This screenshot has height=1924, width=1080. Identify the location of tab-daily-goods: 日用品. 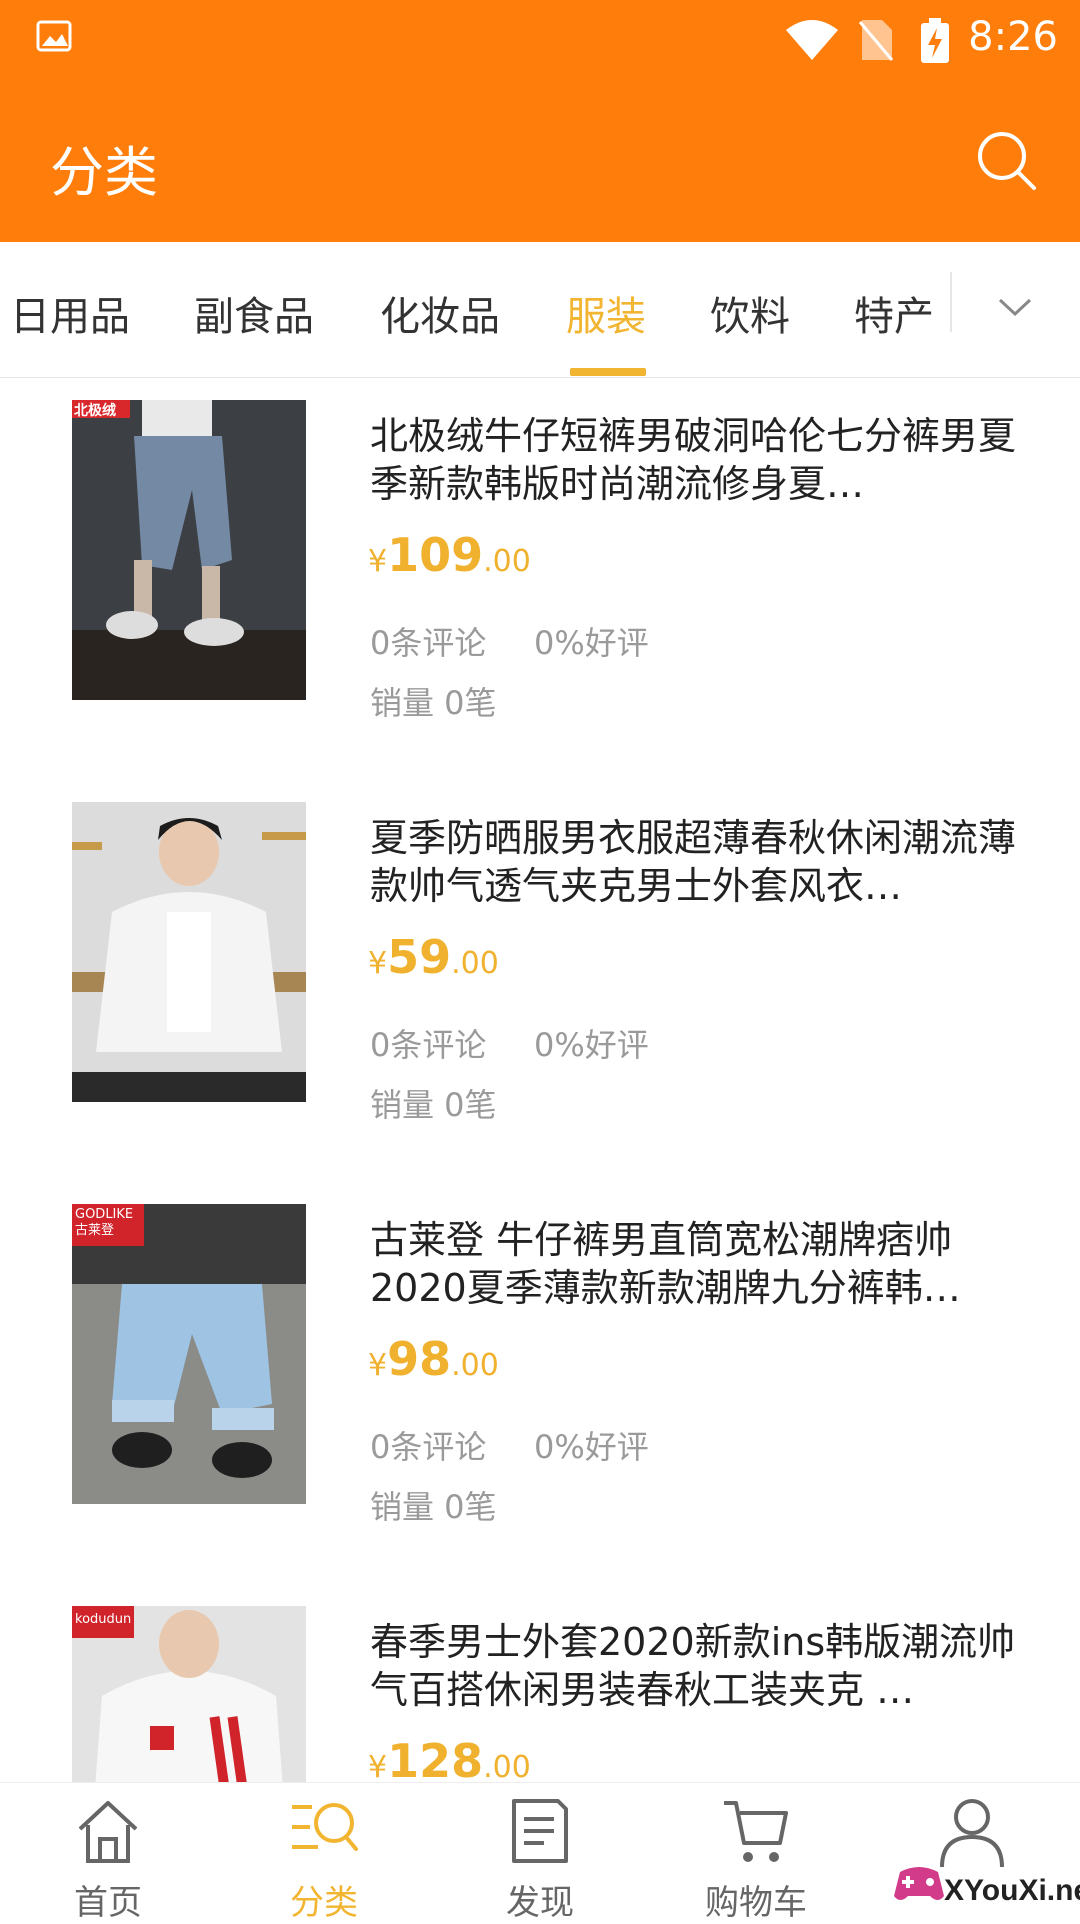
(70, 313).